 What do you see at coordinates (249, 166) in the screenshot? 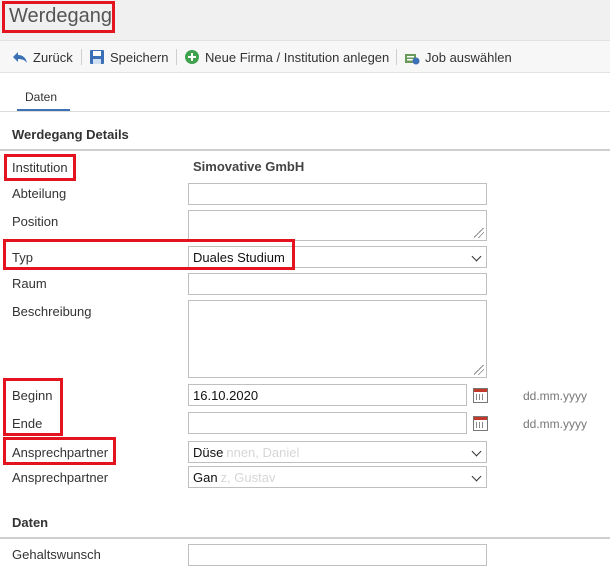
I see `institution-value: Simovative GmbH` at bounding box center [249, 166].